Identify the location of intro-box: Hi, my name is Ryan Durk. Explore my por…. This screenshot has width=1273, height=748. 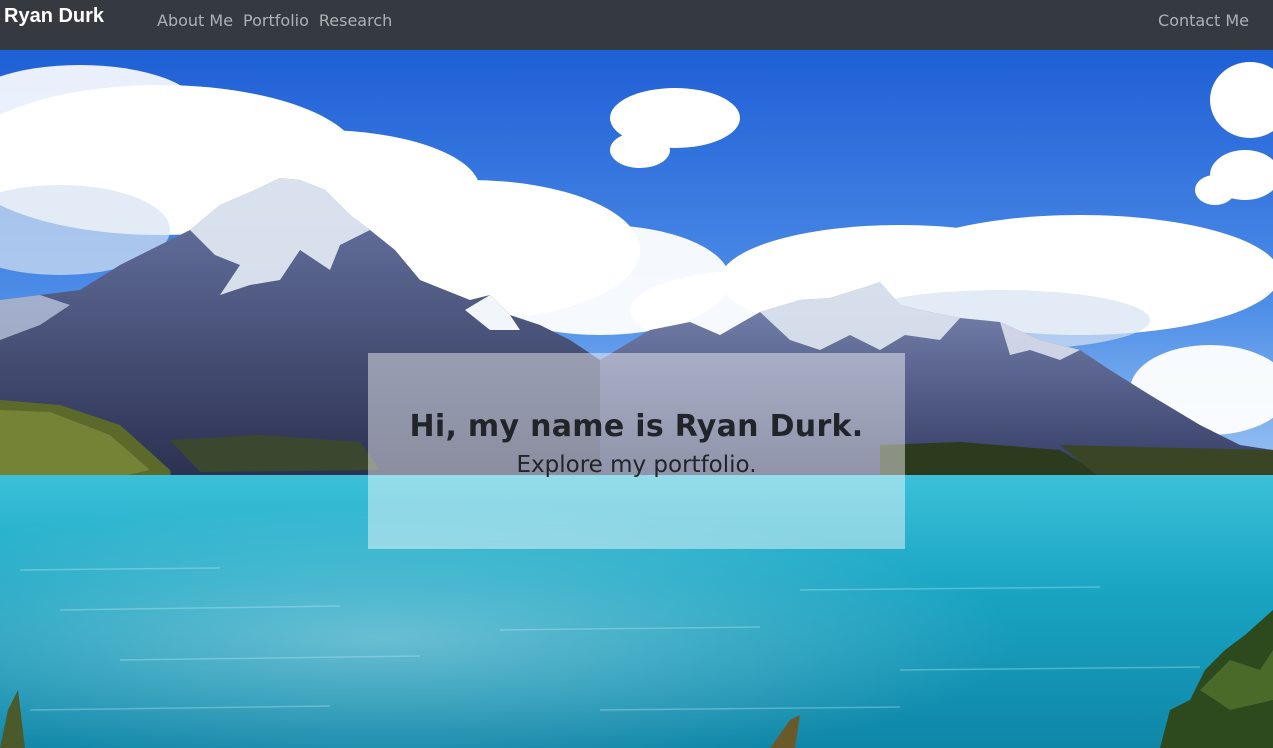
(636, 451).